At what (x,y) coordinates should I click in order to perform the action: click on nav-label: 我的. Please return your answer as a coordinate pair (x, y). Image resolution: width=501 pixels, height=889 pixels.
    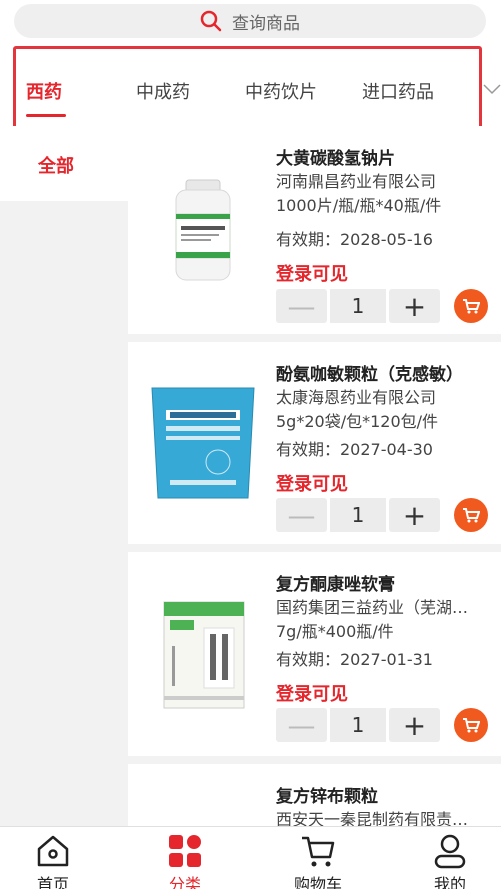
    Looking at the image, I should click on (449, 882).